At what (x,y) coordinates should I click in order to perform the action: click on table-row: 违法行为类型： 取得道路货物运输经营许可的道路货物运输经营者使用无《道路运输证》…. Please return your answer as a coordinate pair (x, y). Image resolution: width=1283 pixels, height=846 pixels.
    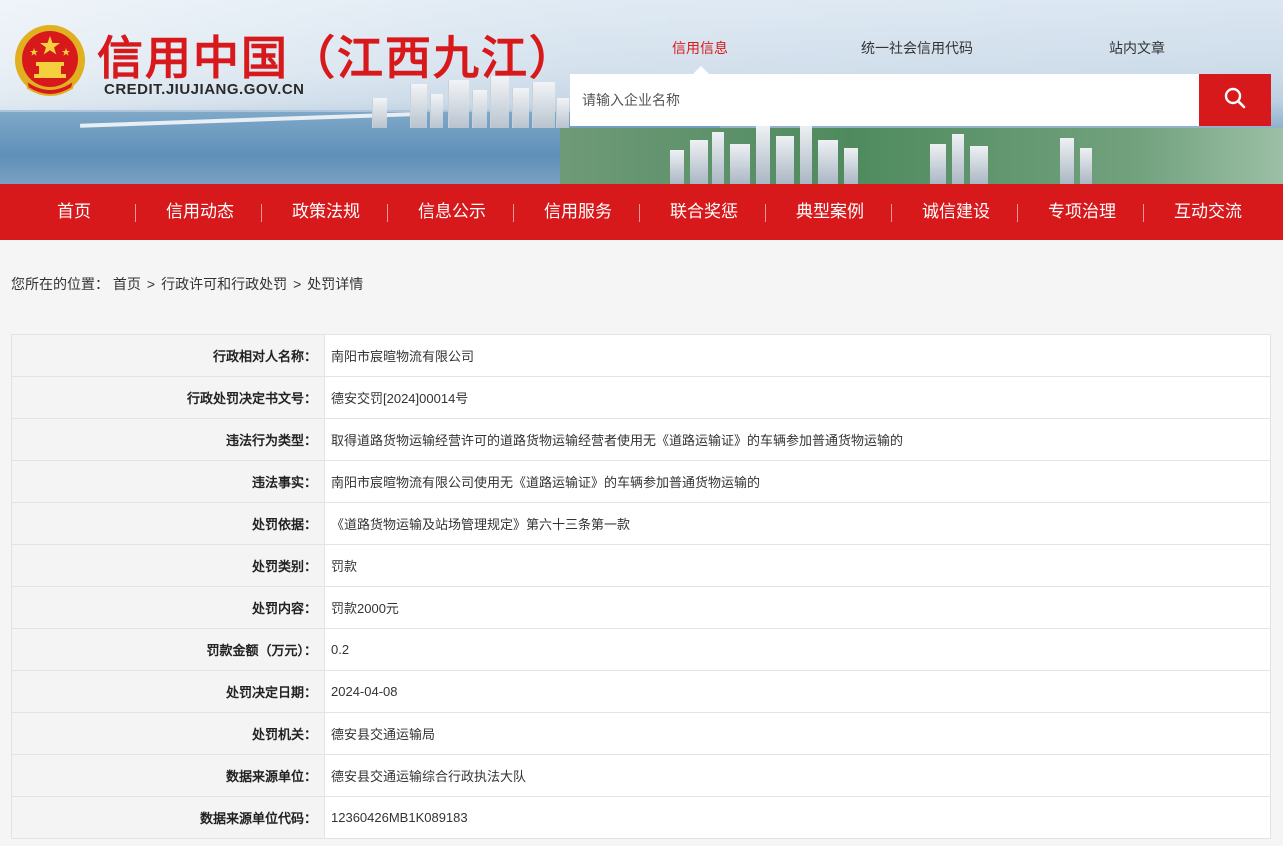
    Looking at the image, I should click on (641, 439).